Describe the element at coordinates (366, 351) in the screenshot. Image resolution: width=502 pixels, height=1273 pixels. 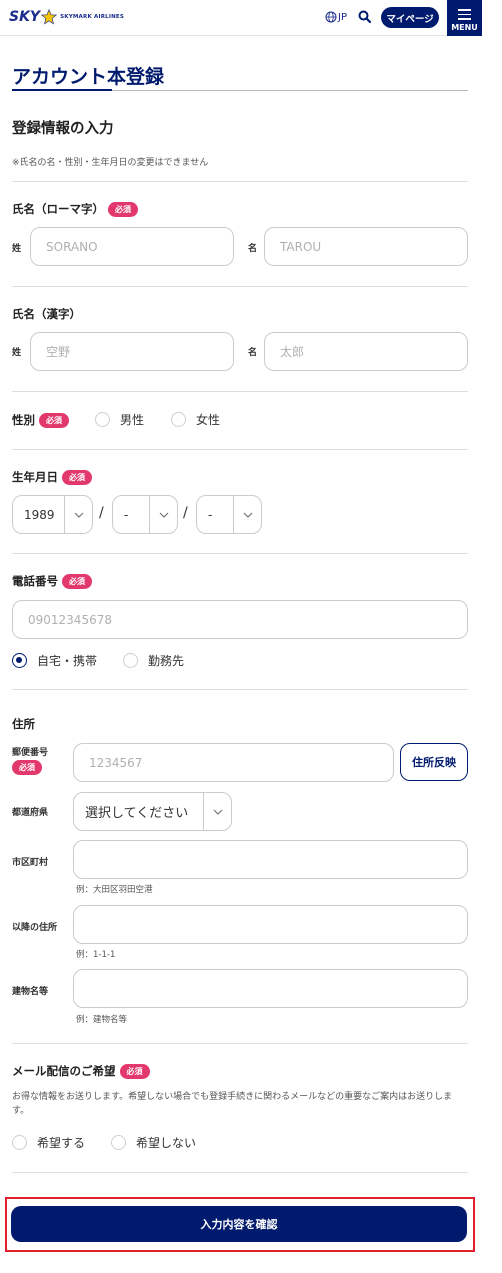
I see `first-name-kanji-input: 太郎` at that location.